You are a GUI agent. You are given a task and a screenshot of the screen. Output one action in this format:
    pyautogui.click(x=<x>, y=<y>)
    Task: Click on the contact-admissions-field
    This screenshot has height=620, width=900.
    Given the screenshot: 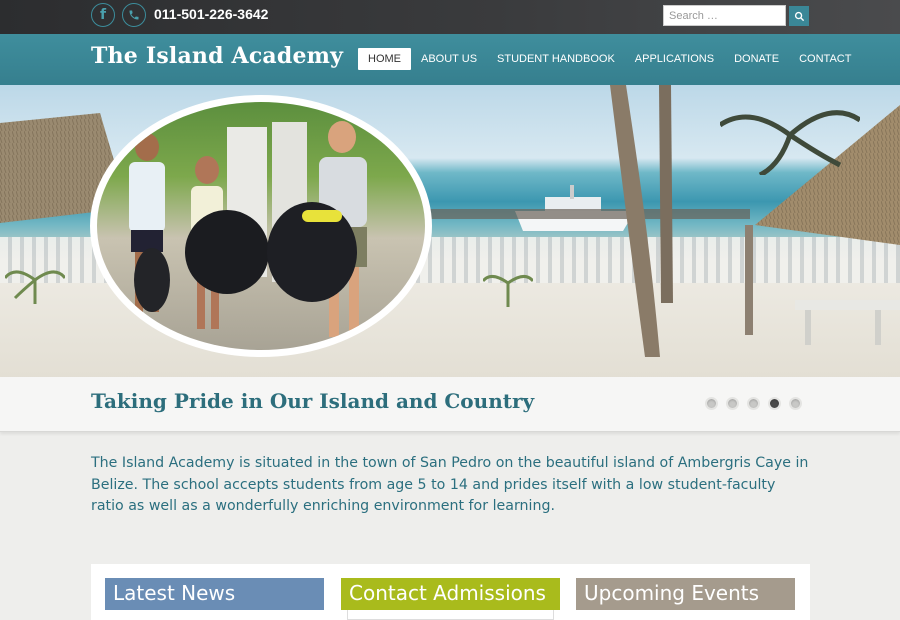 What is the action you would take?
    pyautogui.click(x=450, y=615)
    